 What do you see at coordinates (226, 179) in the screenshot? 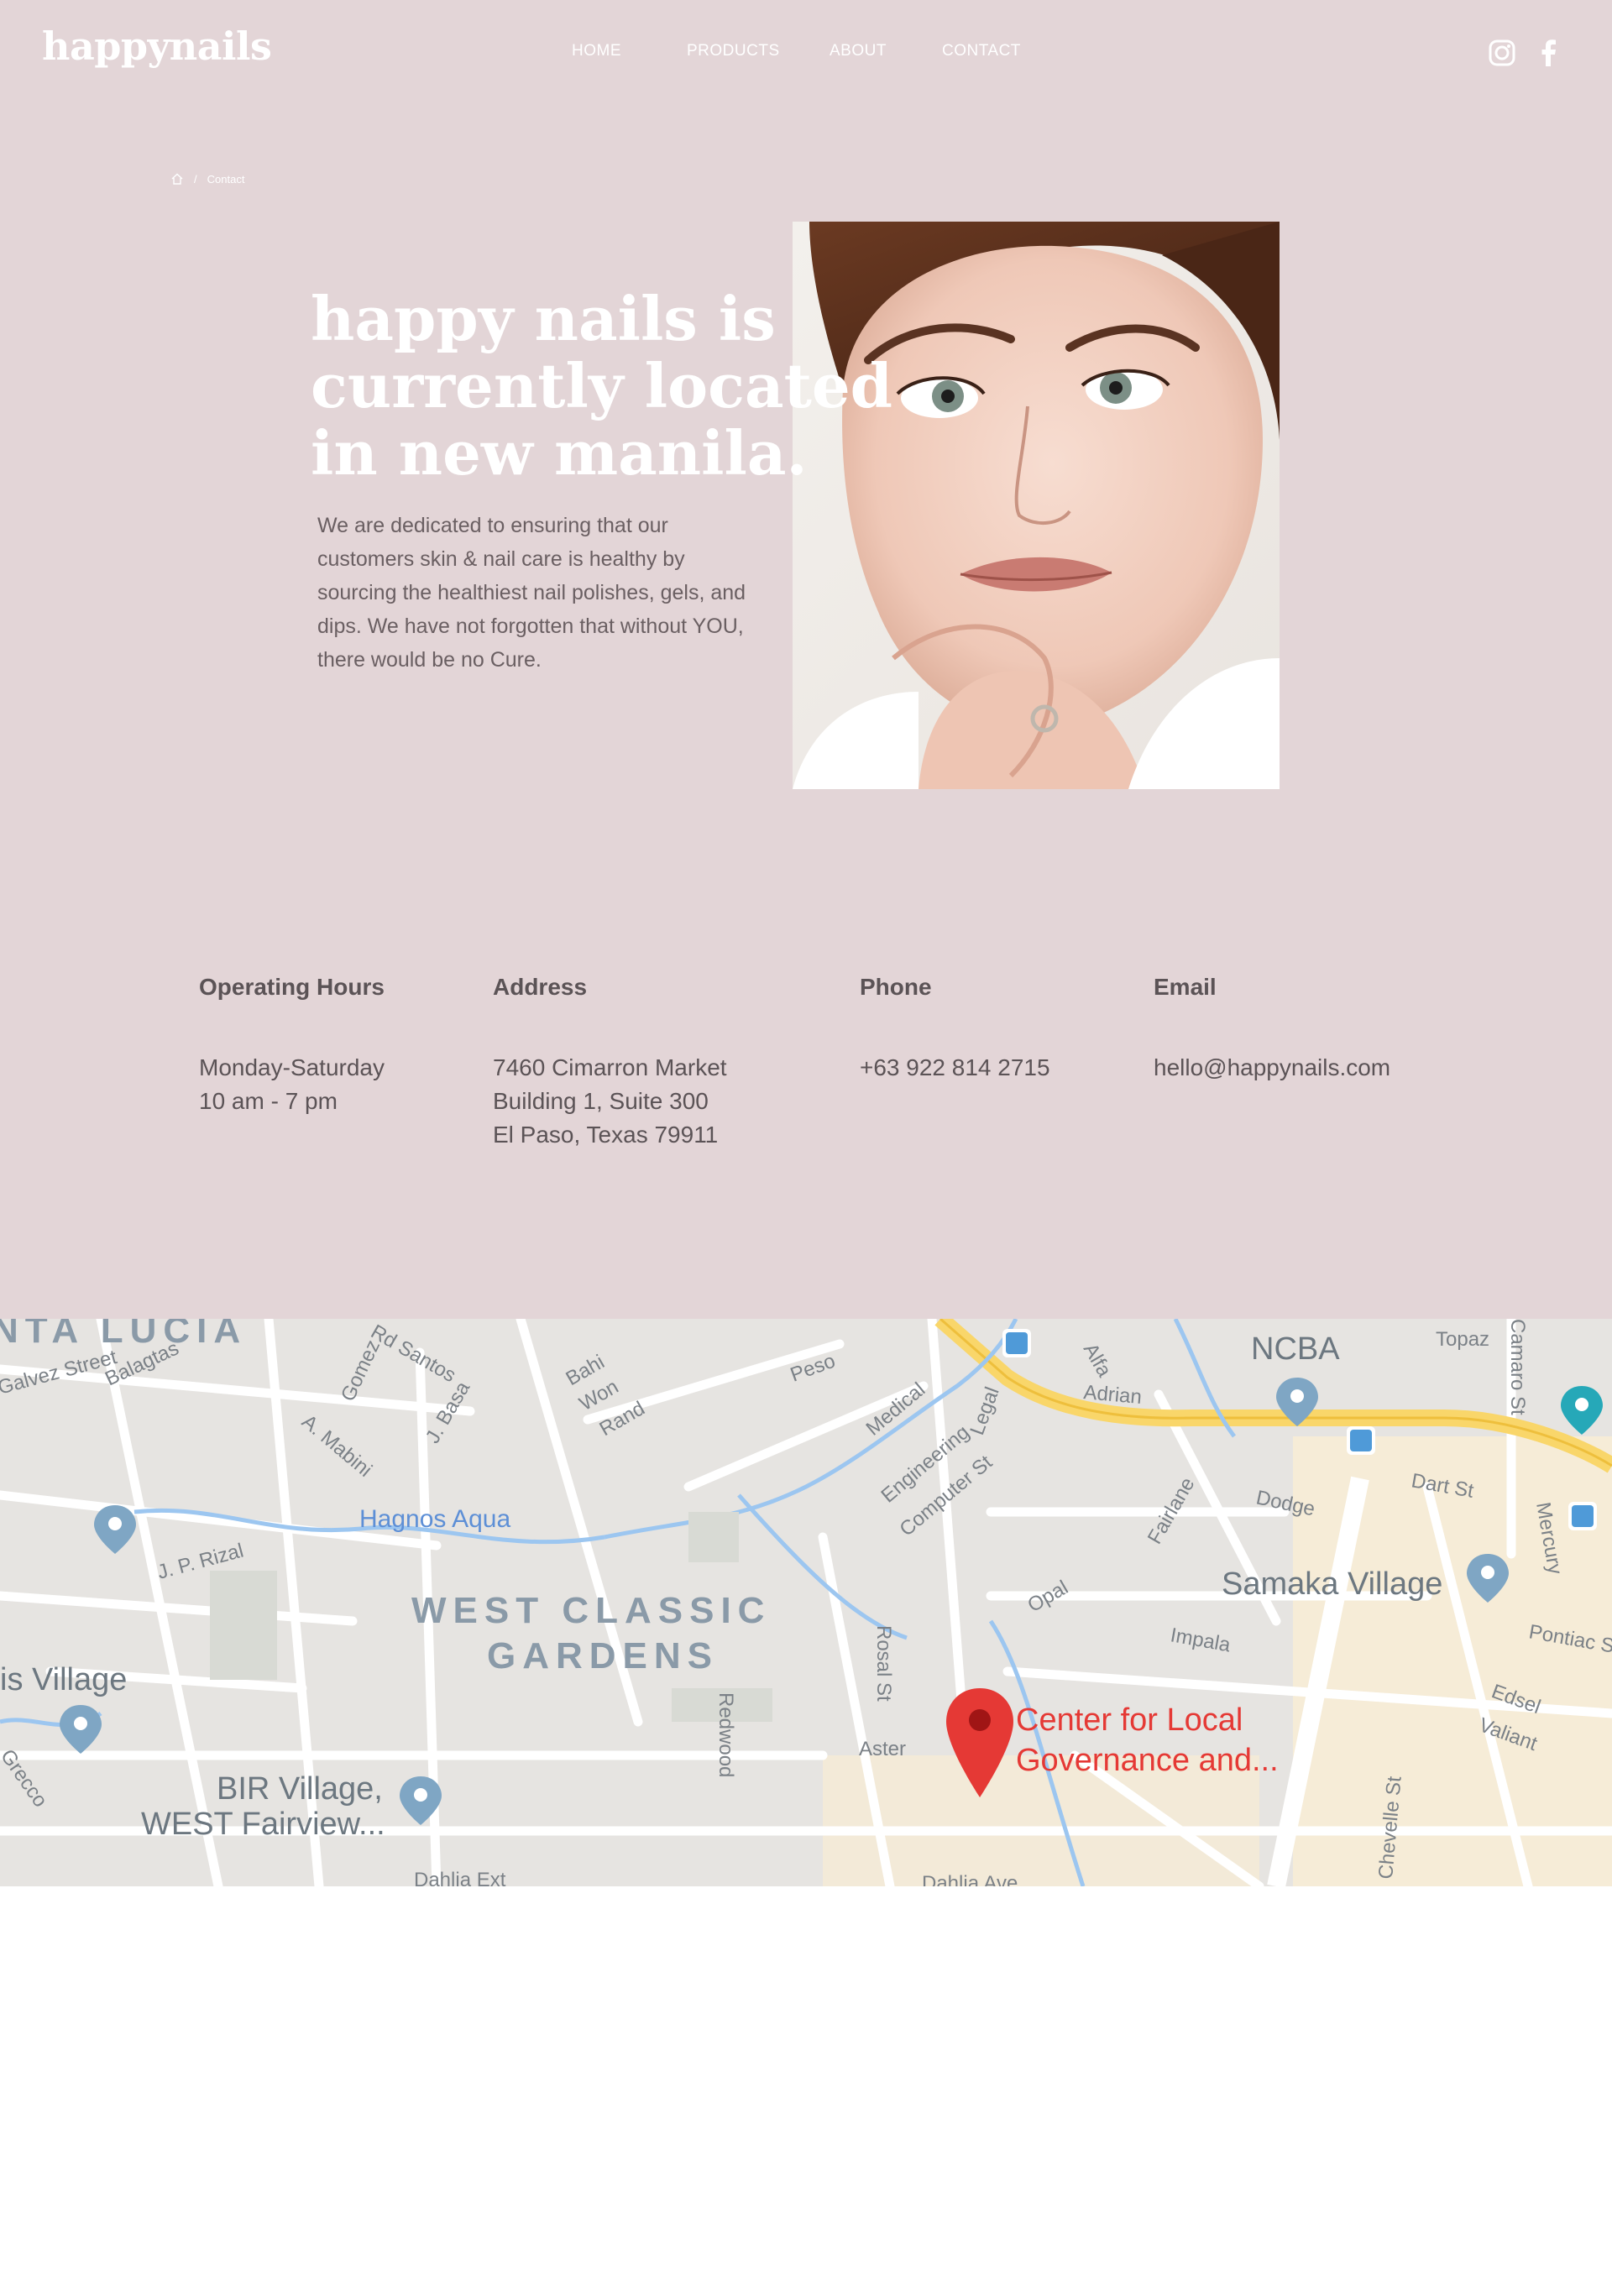
I see `breadcrumb-current: Contact` at bounding box center [226, 179].